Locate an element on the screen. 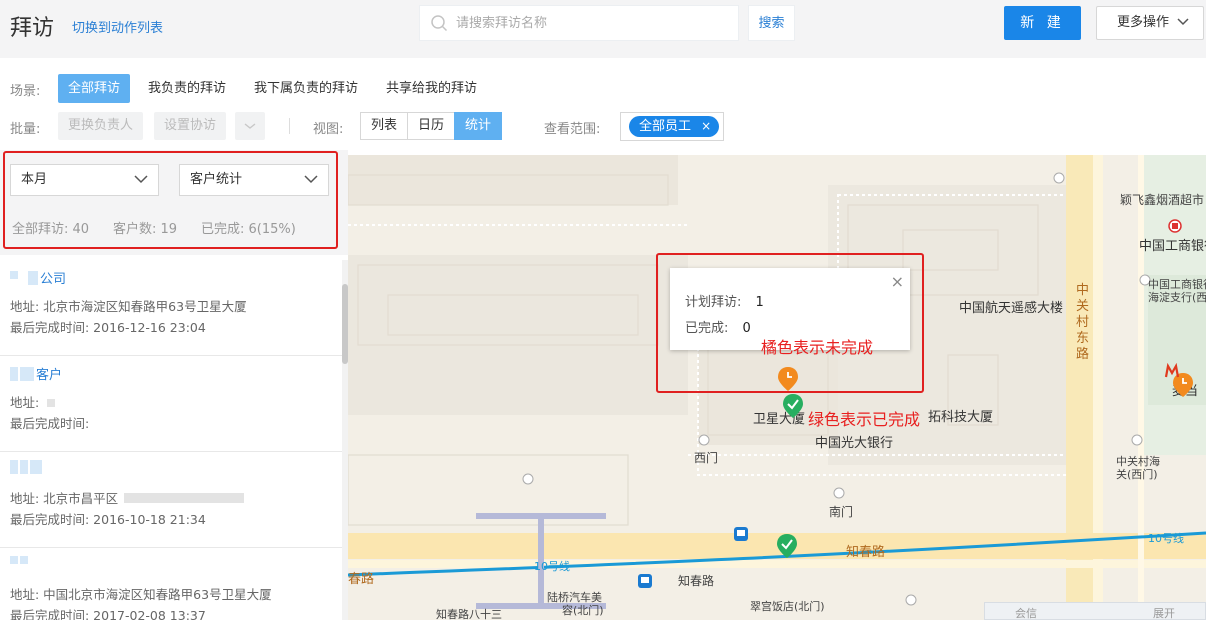 The image size is (1206, 620). map-label-zgc-east-road: 中关村东路 is located at coordinates (1083, 322).